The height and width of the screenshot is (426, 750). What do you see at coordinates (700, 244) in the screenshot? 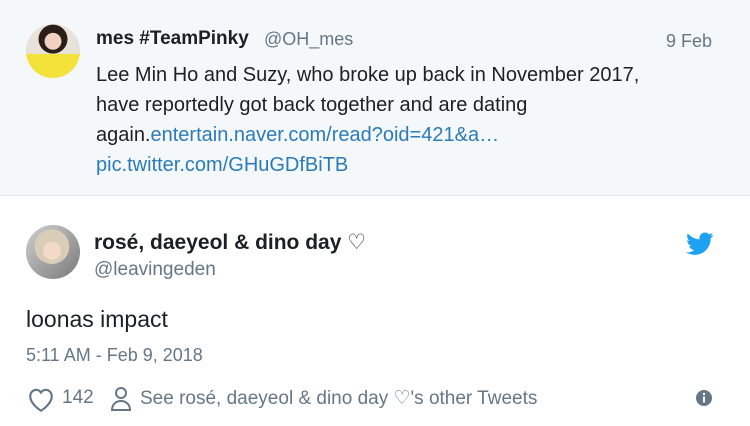
I see `twitter-bird-icon` at bounding box center [700, 244].